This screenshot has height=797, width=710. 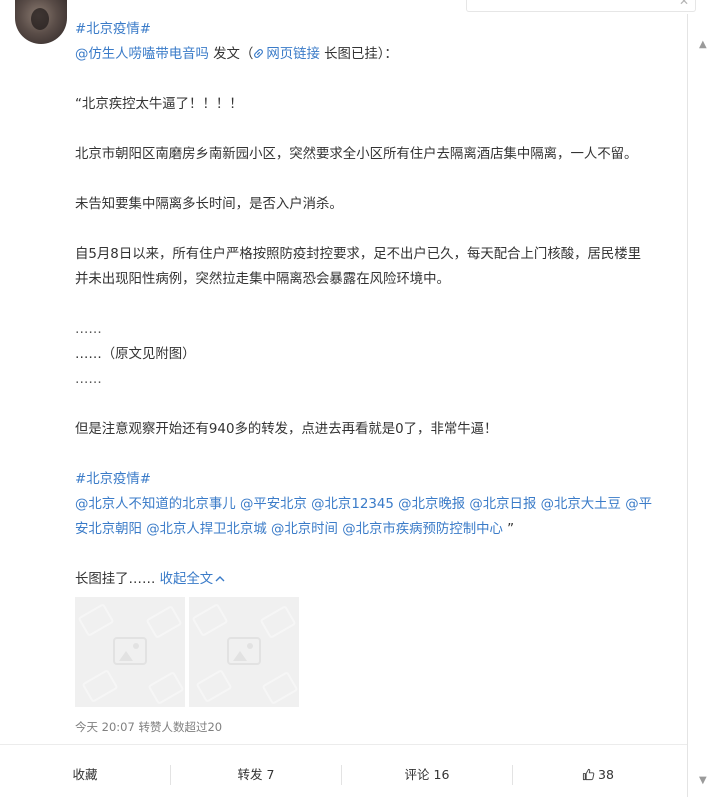 What do you see at coordinates (703, 781) in the screenshot?
I see `scroll-down-arrow-icon: ▼` at bounding box center [703, 781].